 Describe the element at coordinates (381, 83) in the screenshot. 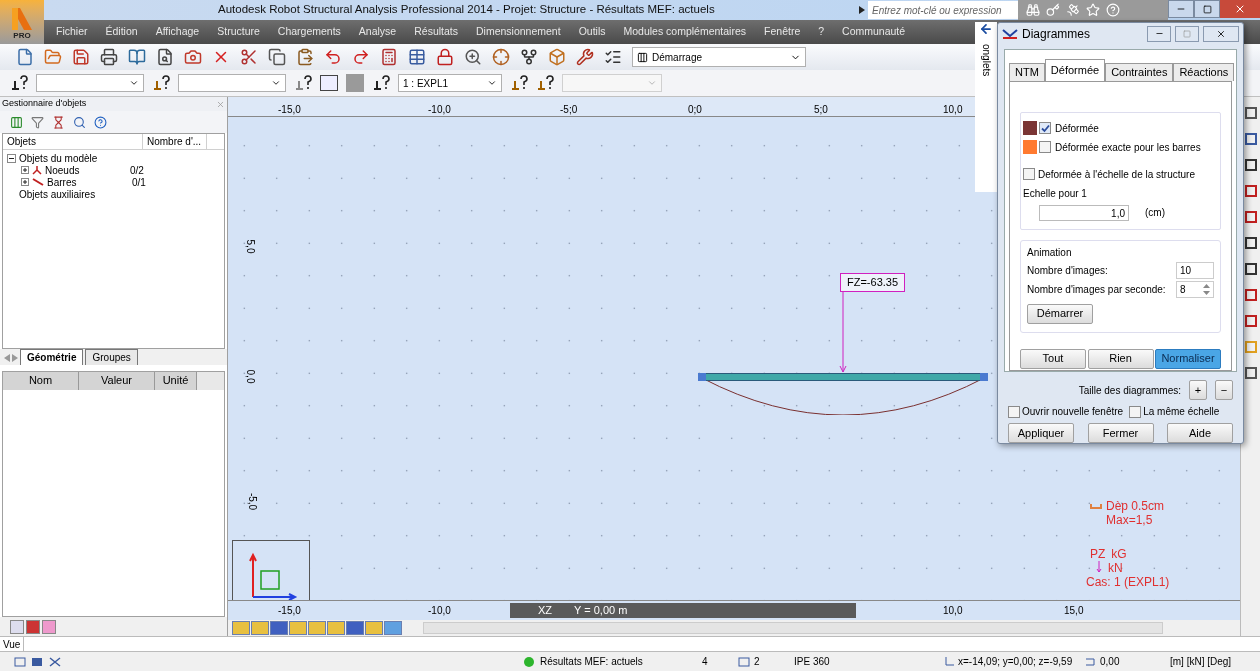

I see `load-query-icon` at that location.